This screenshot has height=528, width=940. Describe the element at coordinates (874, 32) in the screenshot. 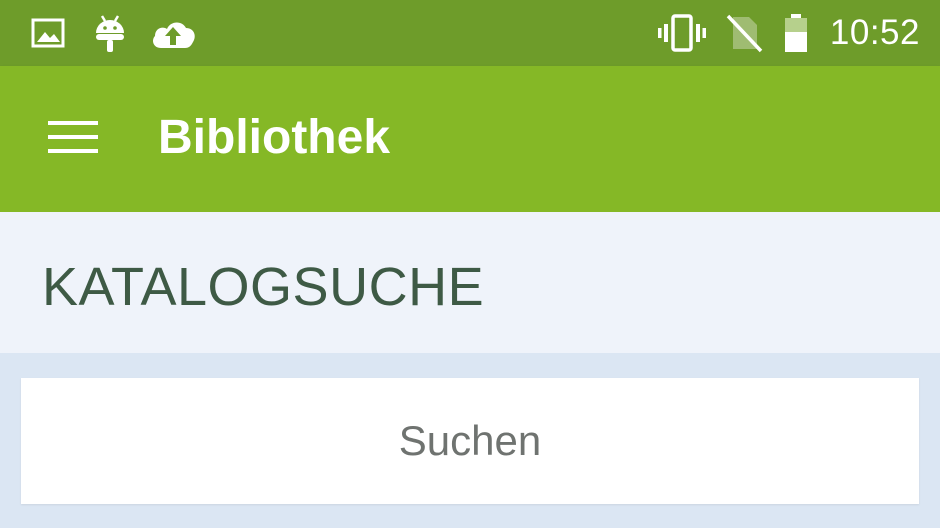

I see `status-time: 10:52` at that location.